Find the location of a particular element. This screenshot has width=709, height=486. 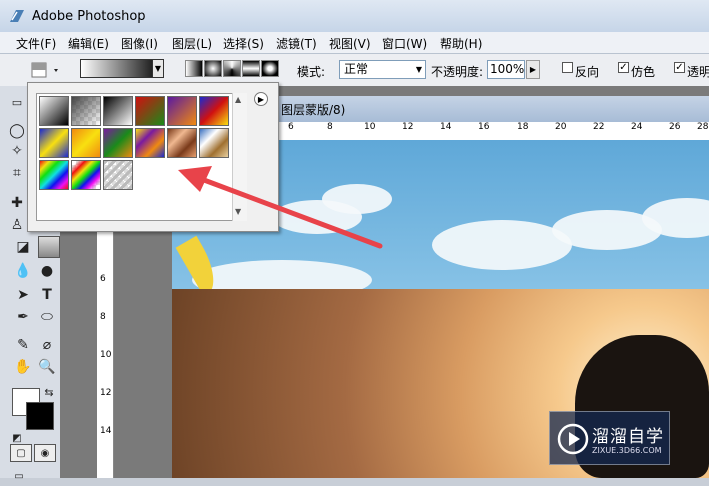

watermark-logo: 溜溜自学 ZIXUE.3D66.COM is located at coordinates (609, 438).